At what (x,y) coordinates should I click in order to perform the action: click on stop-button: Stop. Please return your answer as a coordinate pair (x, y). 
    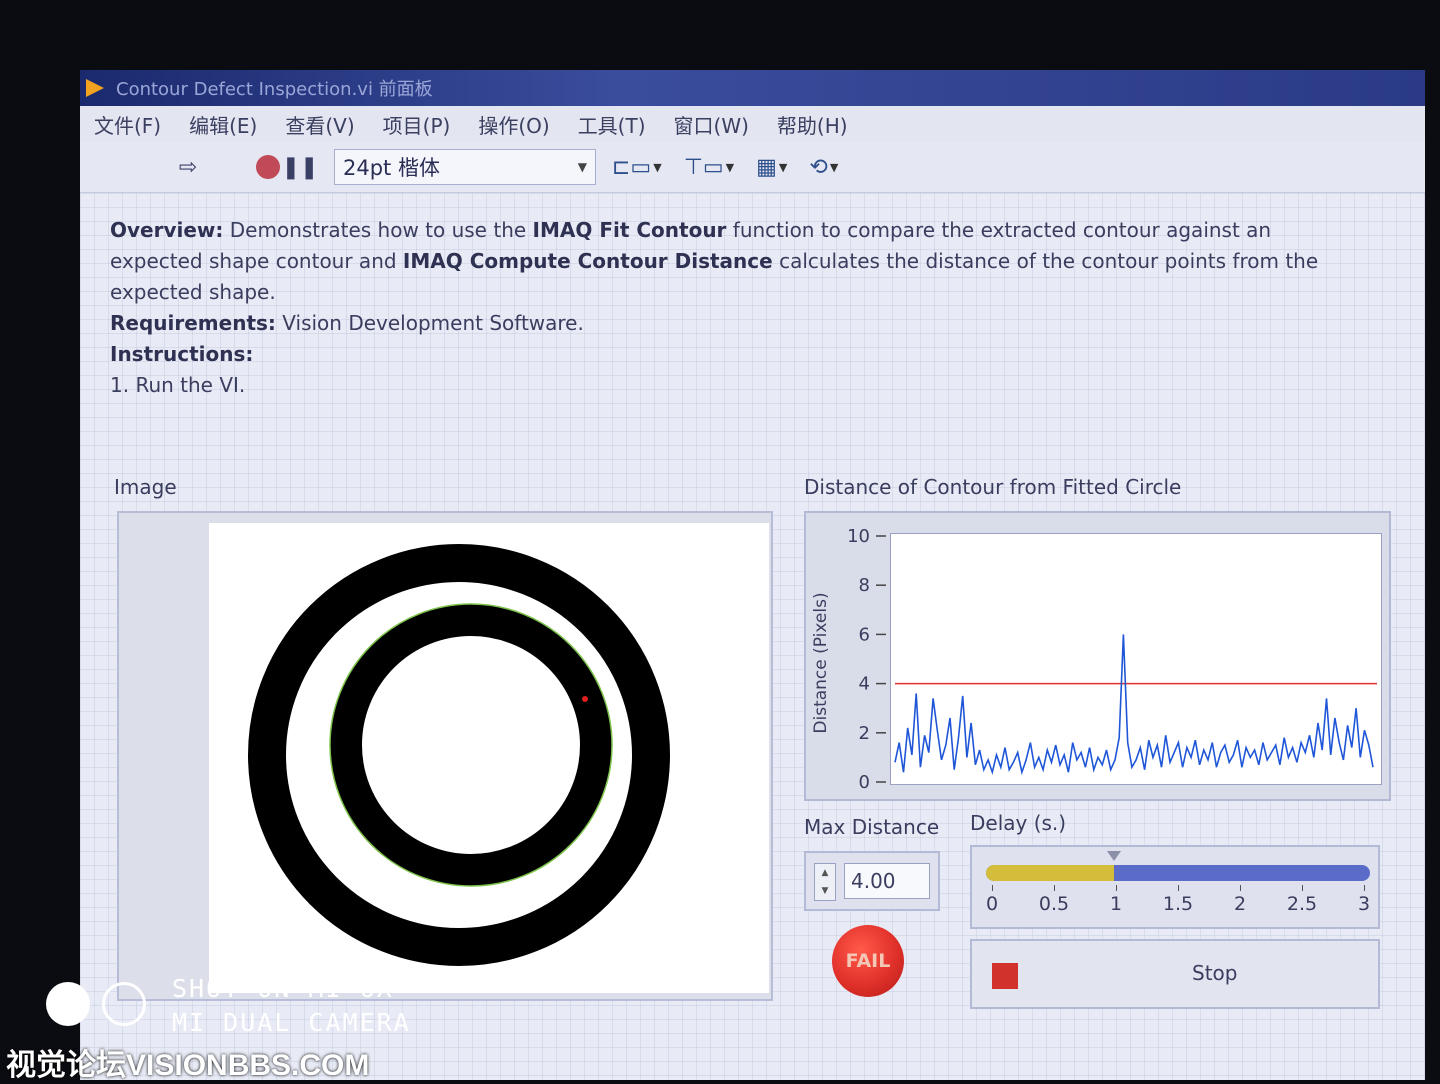
    Looking at the image, I should click on (1175, 974).